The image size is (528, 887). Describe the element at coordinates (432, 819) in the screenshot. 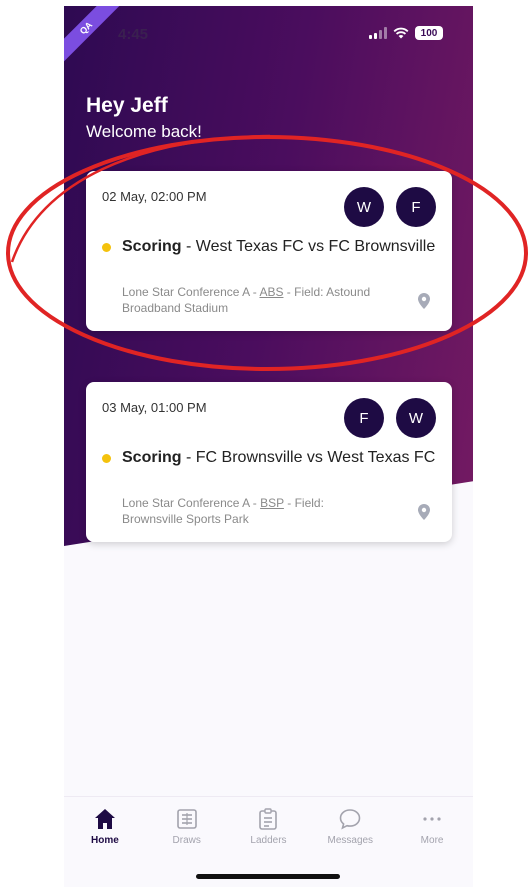

I see `more-icon` at that location.